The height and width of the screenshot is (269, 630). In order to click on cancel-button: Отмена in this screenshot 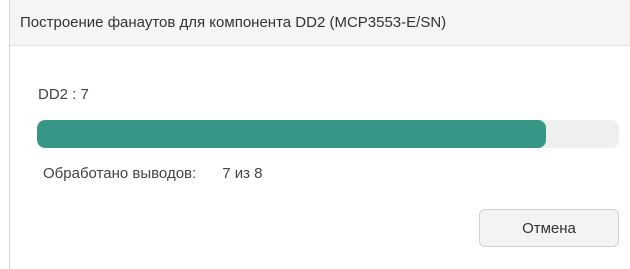, I will do `click(549, 228)`.